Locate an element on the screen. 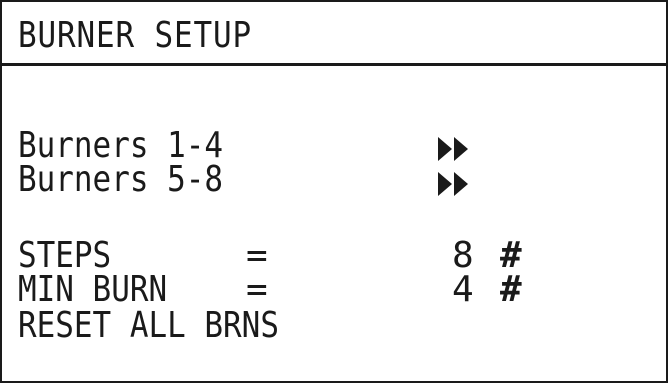 The image size is (668, 383). min-burn-unit: # is located at coordinates (511, 289).